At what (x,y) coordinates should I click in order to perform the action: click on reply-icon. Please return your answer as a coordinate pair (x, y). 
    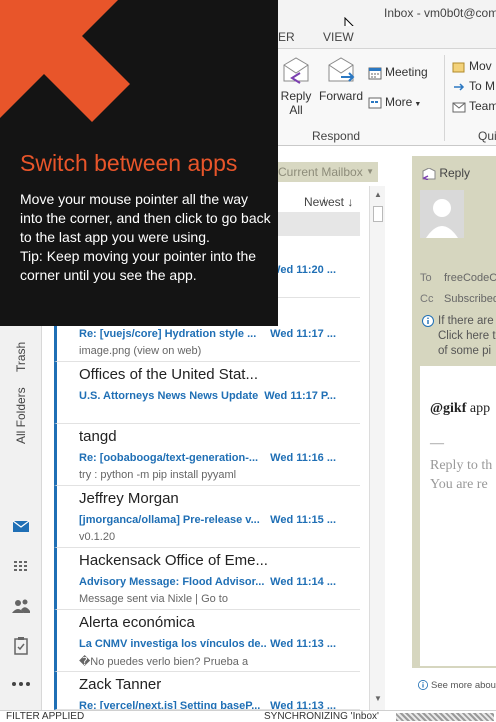
    Looking at the image, I should click on (429, 174).